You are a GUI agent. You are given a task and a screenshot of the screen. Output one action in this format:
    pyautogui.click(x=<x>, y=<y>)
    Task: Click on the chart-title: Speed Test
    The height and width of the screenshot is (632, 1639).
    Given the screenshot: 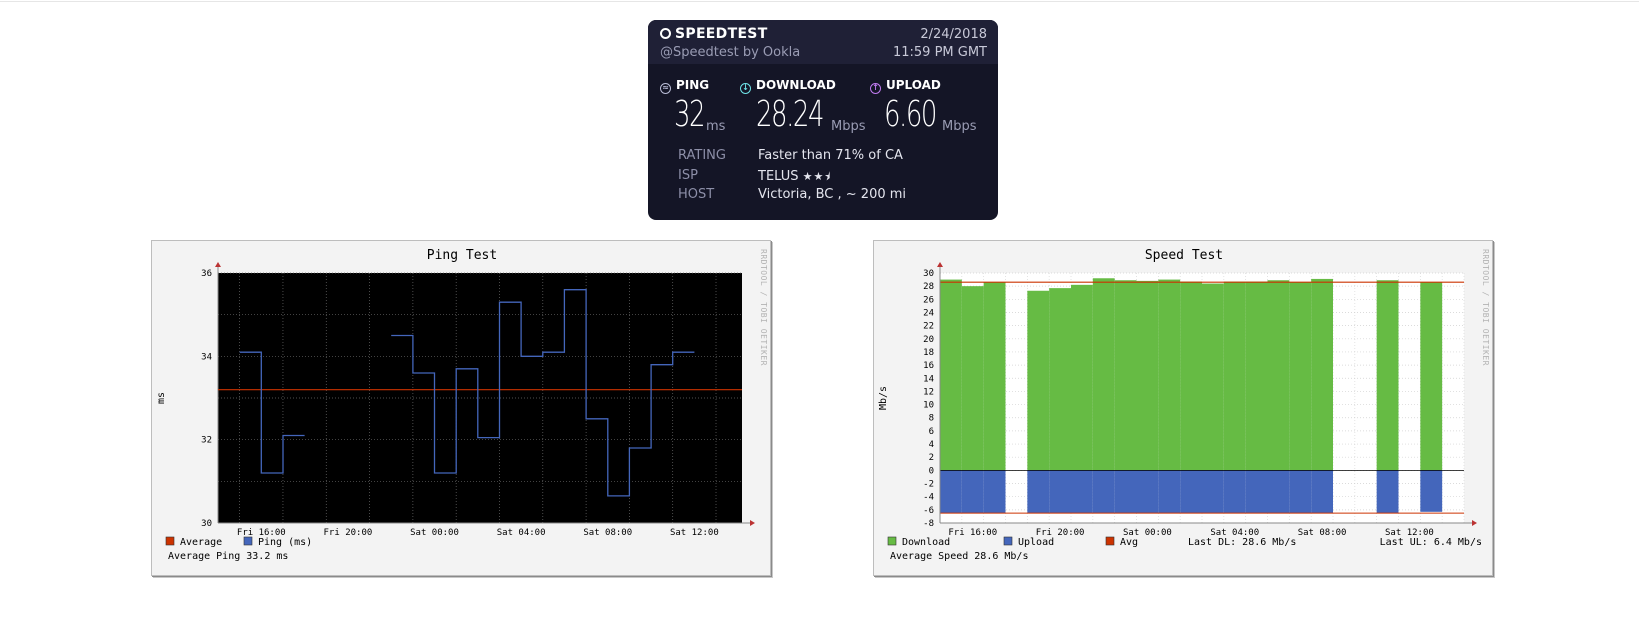 What is the action you would take?
    pyautogui.click(x=1184, y=255)
    